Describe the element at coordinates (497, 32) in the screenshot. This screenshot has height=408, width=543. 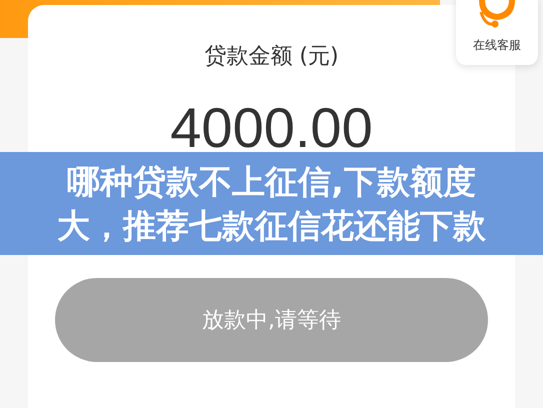
I see `customer-service-button: 在线客服` at that location.